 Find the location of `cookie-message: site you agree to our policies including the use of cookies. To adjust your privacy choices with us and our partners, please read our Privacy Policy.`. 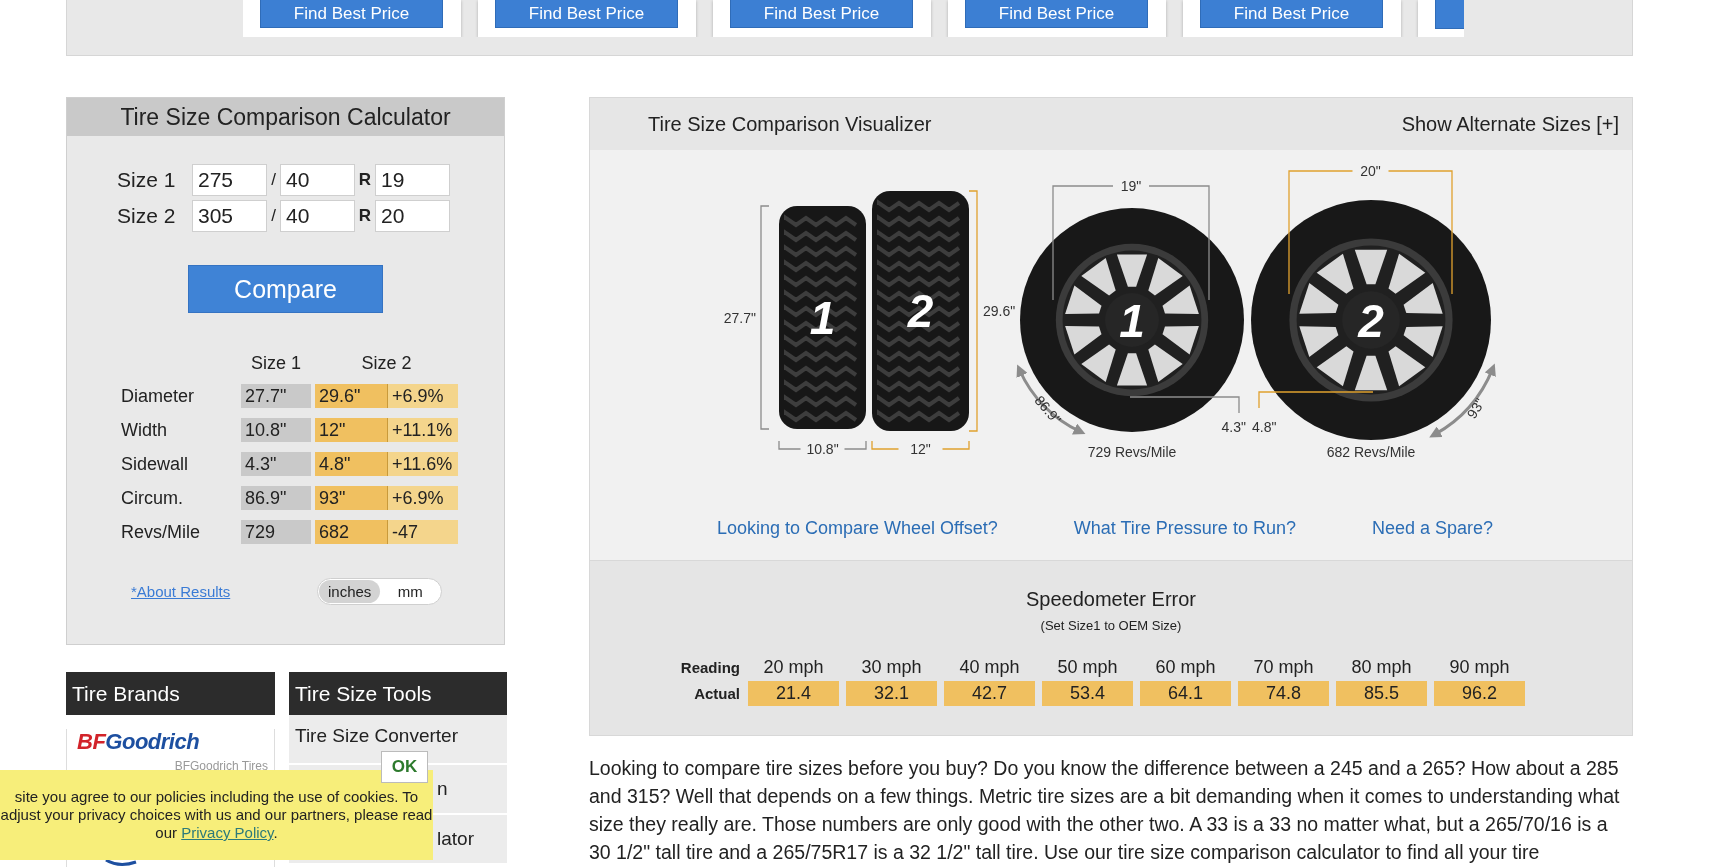

cookie-message: site you agree to our policies including the use of cookies. To adjust your privacy choices with us and our partners, please read our Privacy Policy. is located at coordinates (216, 815).